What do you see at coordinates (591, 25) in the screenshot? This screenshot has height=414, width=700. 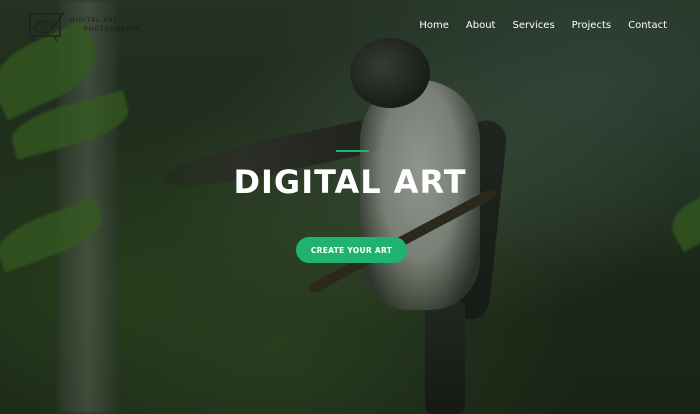 I see `nav-link-projects: Projects` at bounding box center [591, 25].